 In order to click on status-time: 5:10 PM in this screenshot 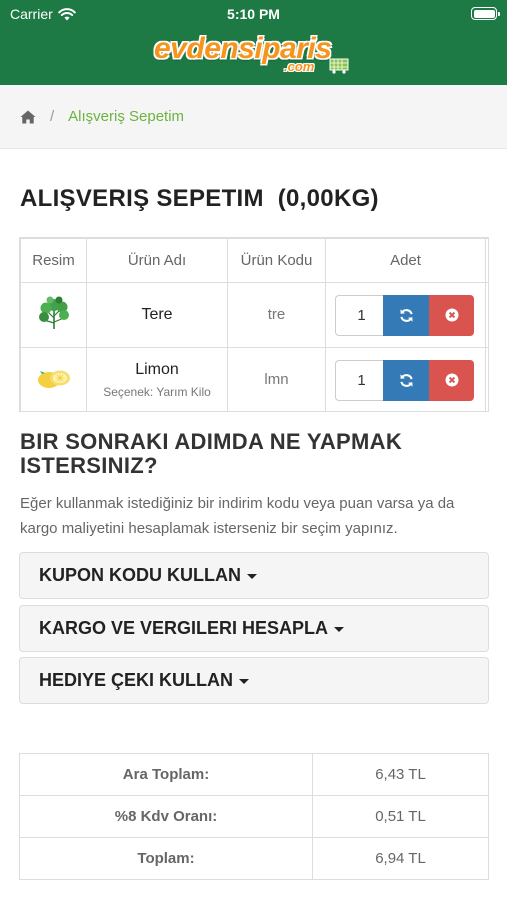, I will do `click(253, 14)`.